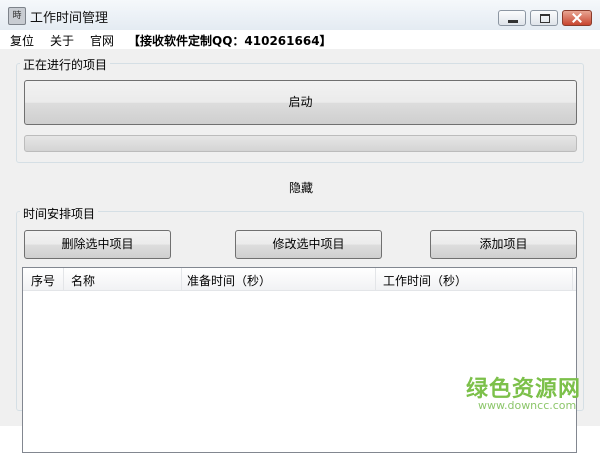  Describe the element at coordinates (308, 244) in the screenshot. I see `modify-selected-button: 修改选中项目` at that location.